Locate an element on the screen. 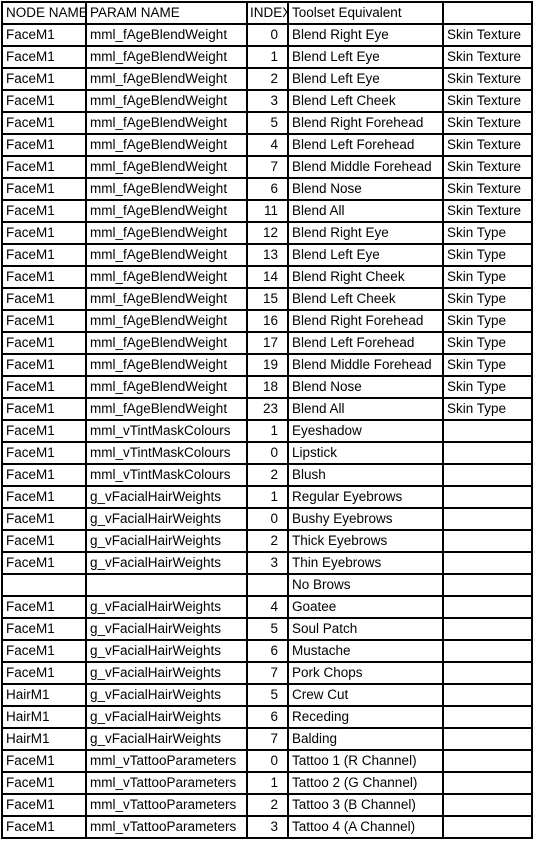 Image resolution: width=538 pixels, height=841 pixels. cell-toolset_equivalent: Blend Left Cheek is located at coordinates (365, 299).